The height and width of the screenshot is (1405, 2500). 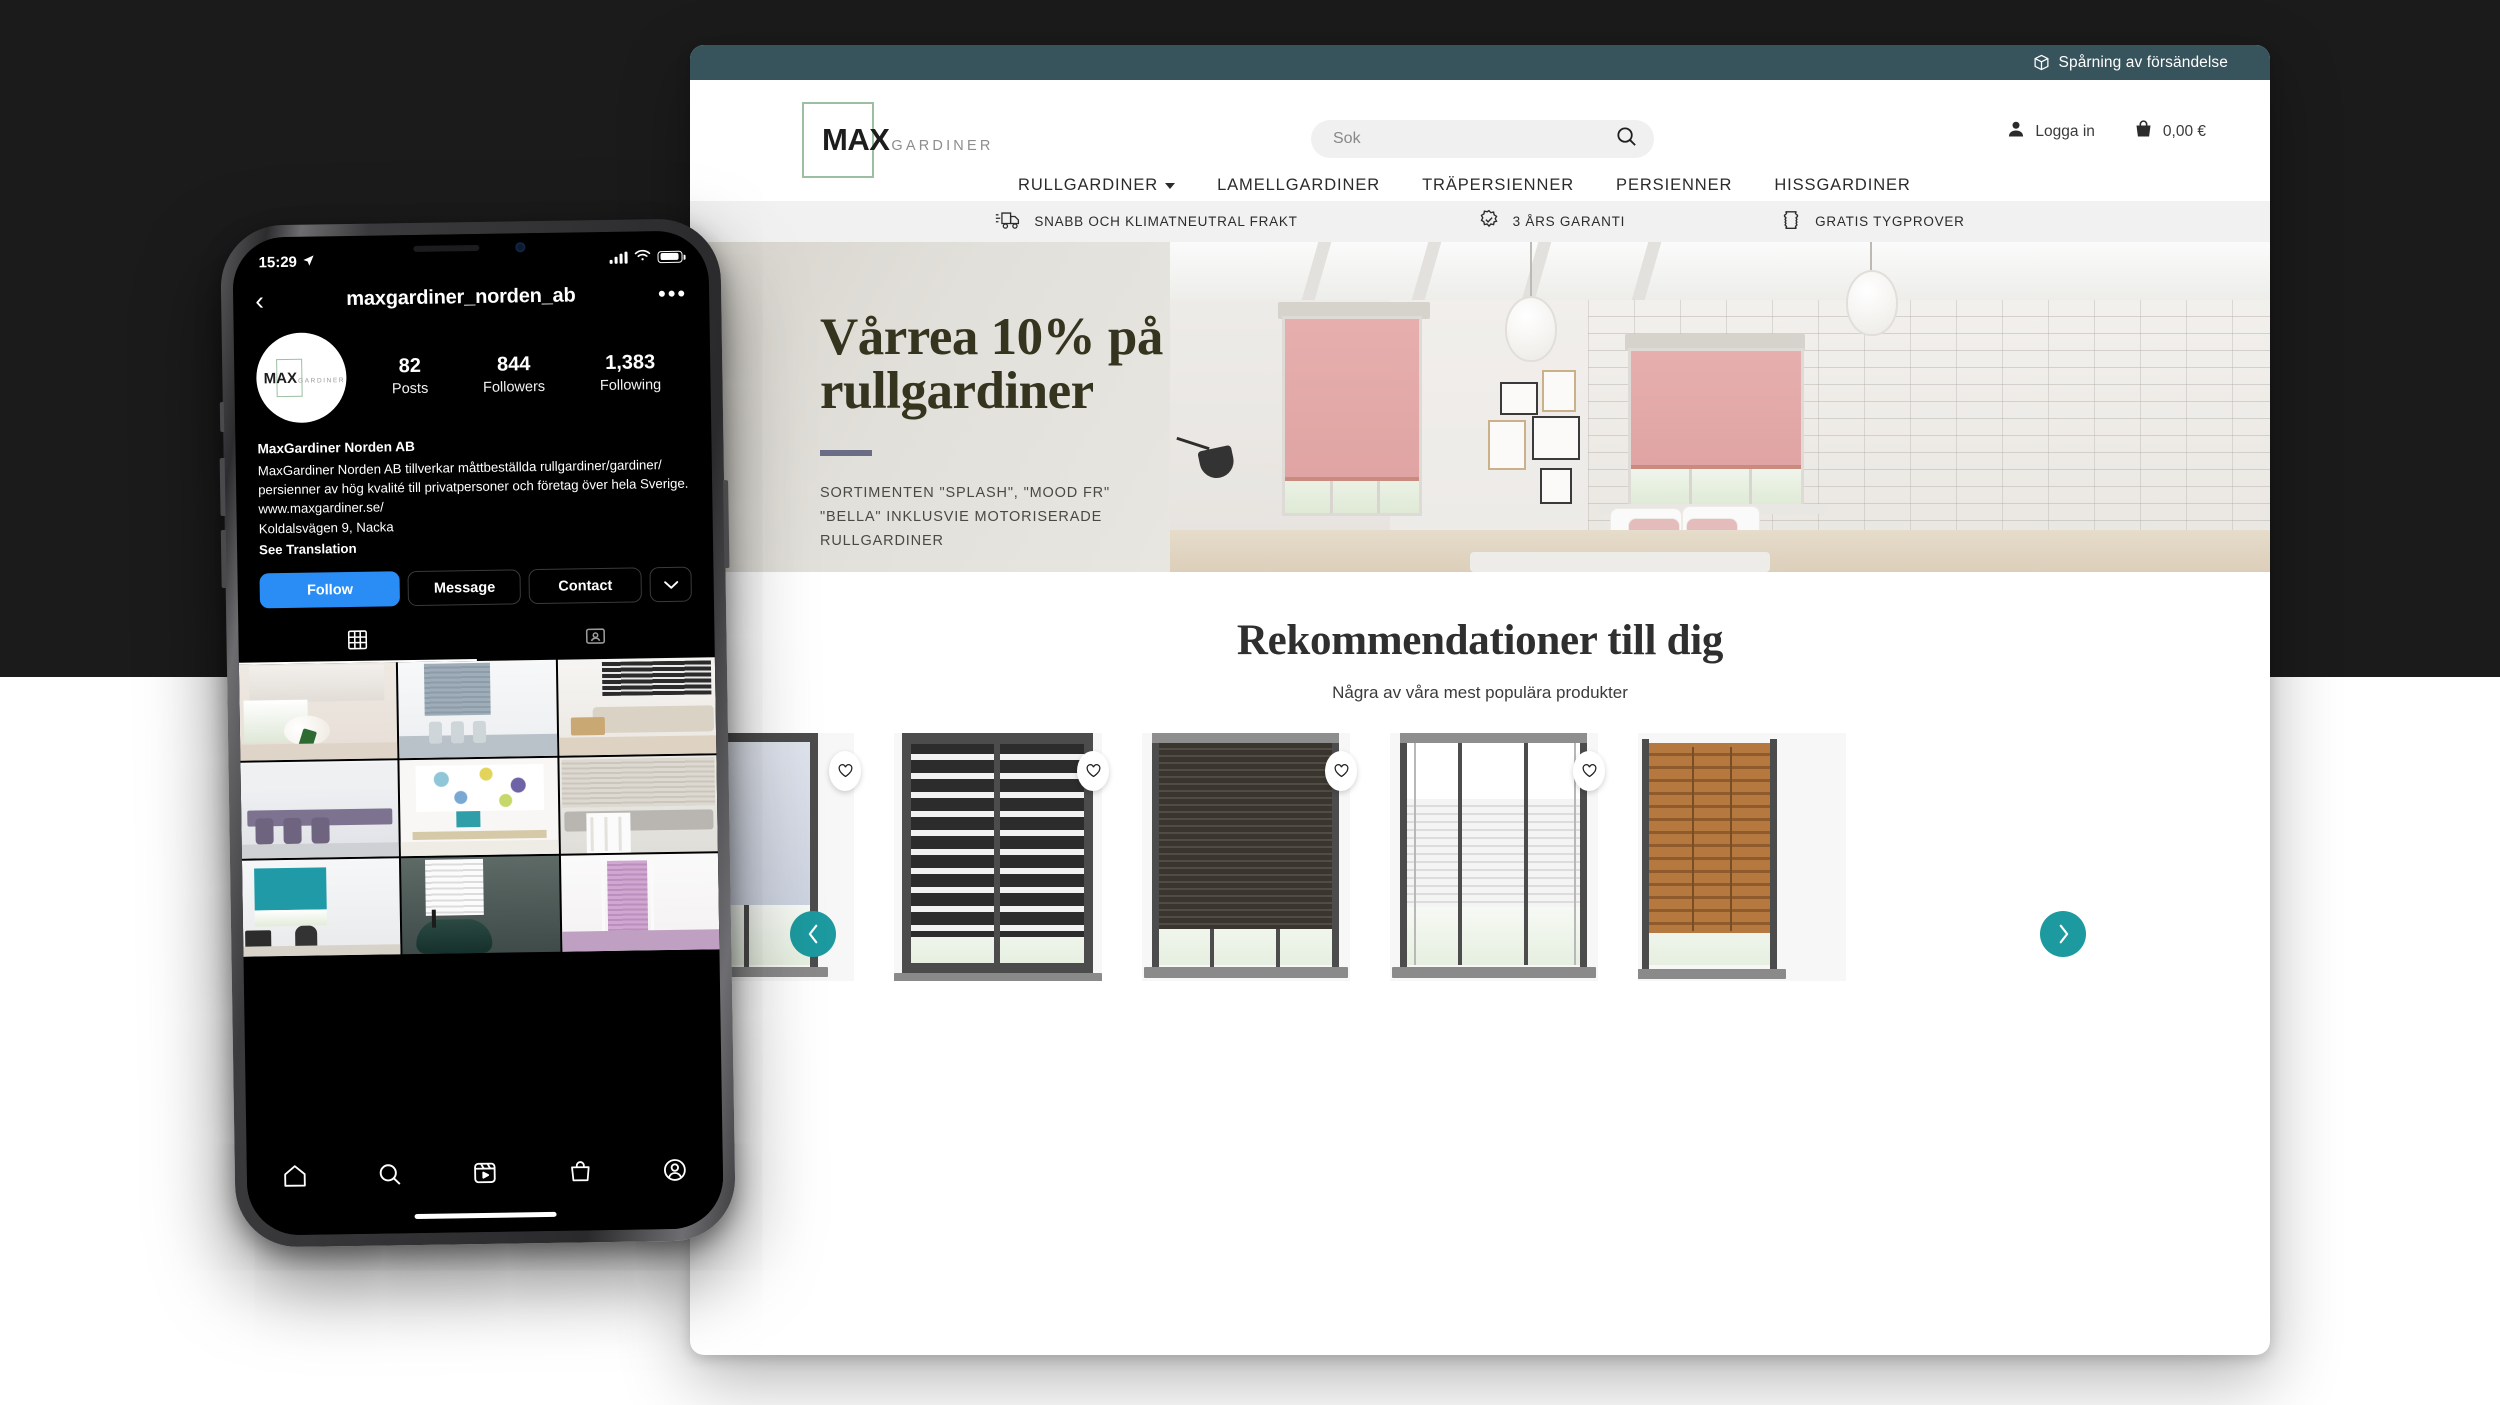 I want to click on fabric-swatch-icon, so click(x=1791, y=221).